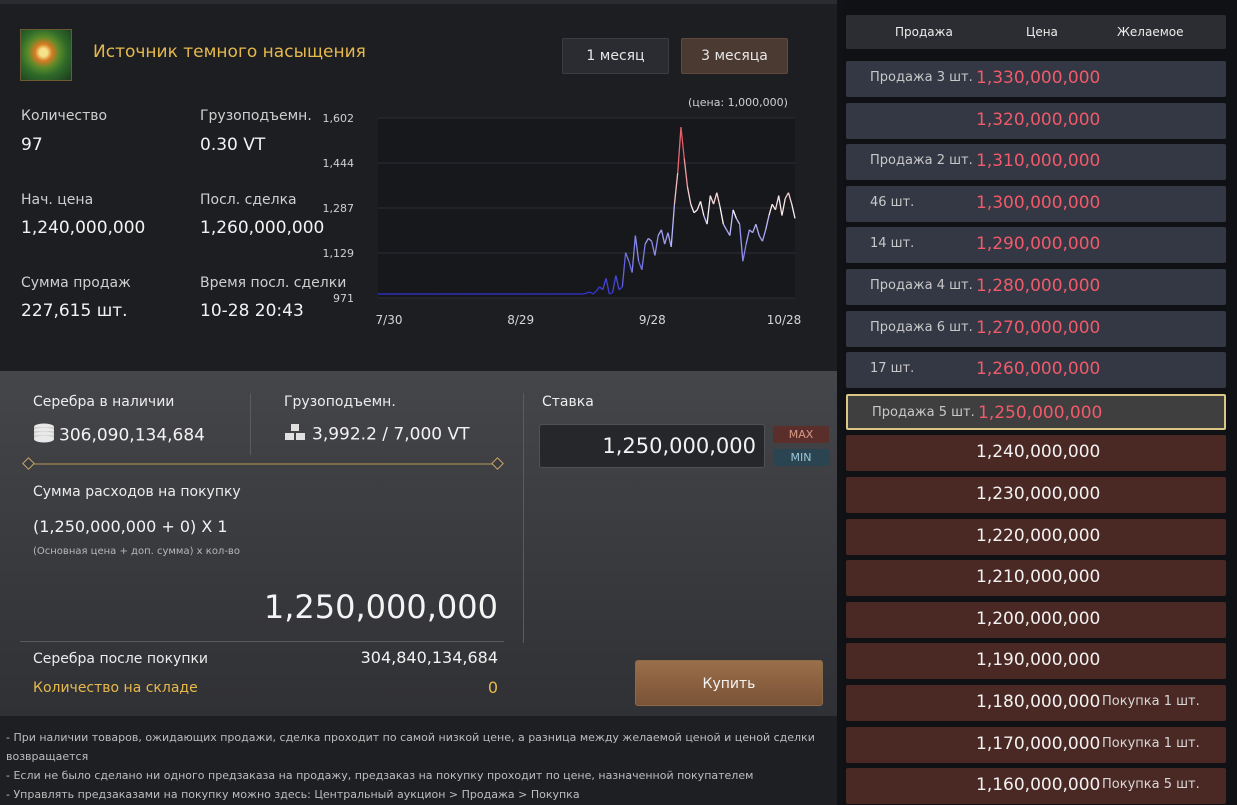 The height and width of the screenshot is (805, 1237). Describe the element at coordinates (1042, 32) in the screenshot. I see `header-price: Цена` at that location.